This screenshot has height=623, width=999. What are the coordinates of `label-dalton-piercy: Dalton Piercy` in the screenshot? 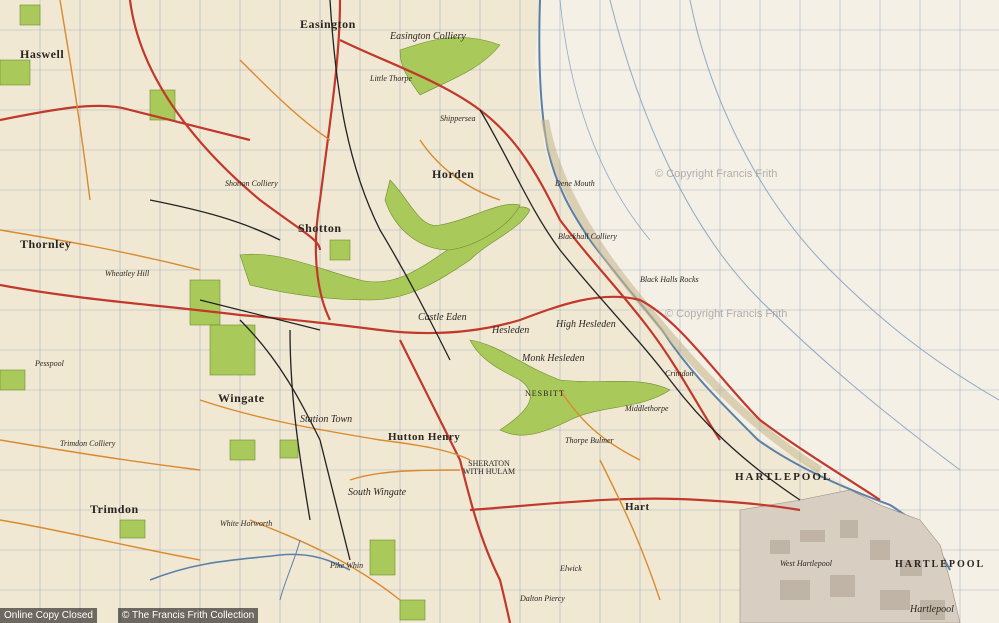 It's located at (542, 598).